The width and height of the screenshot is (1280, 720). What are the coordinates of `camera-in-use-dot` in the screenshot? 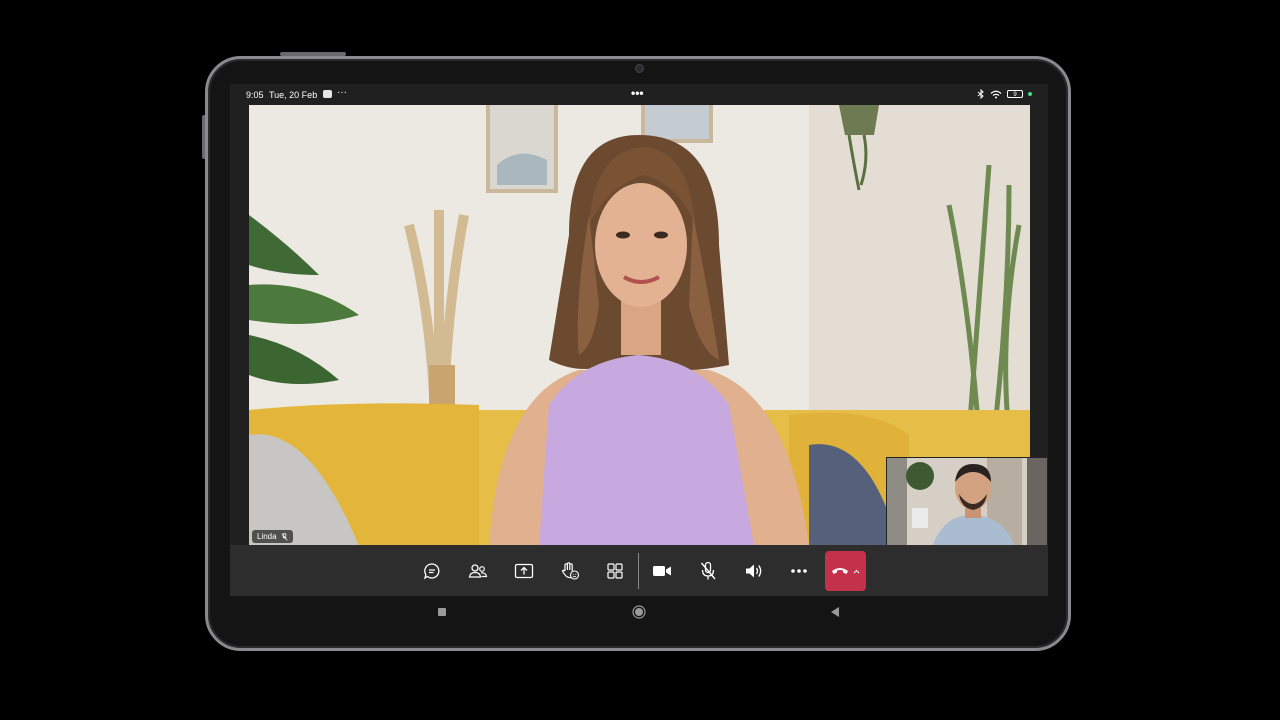 It's located at (1030, 94).